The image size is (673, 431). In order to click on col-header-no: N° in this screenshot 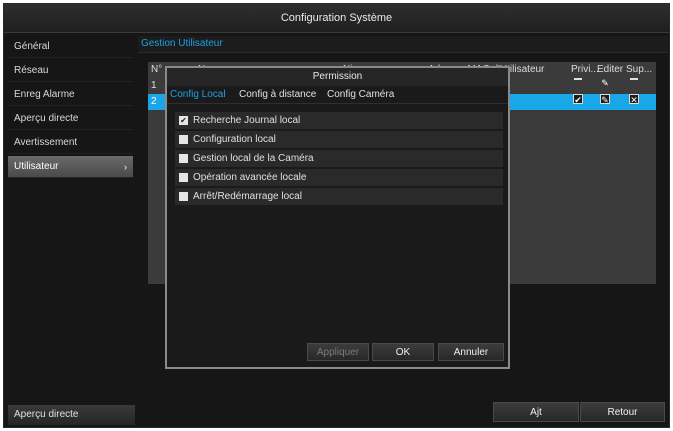, I will do `click(157, 69)`.